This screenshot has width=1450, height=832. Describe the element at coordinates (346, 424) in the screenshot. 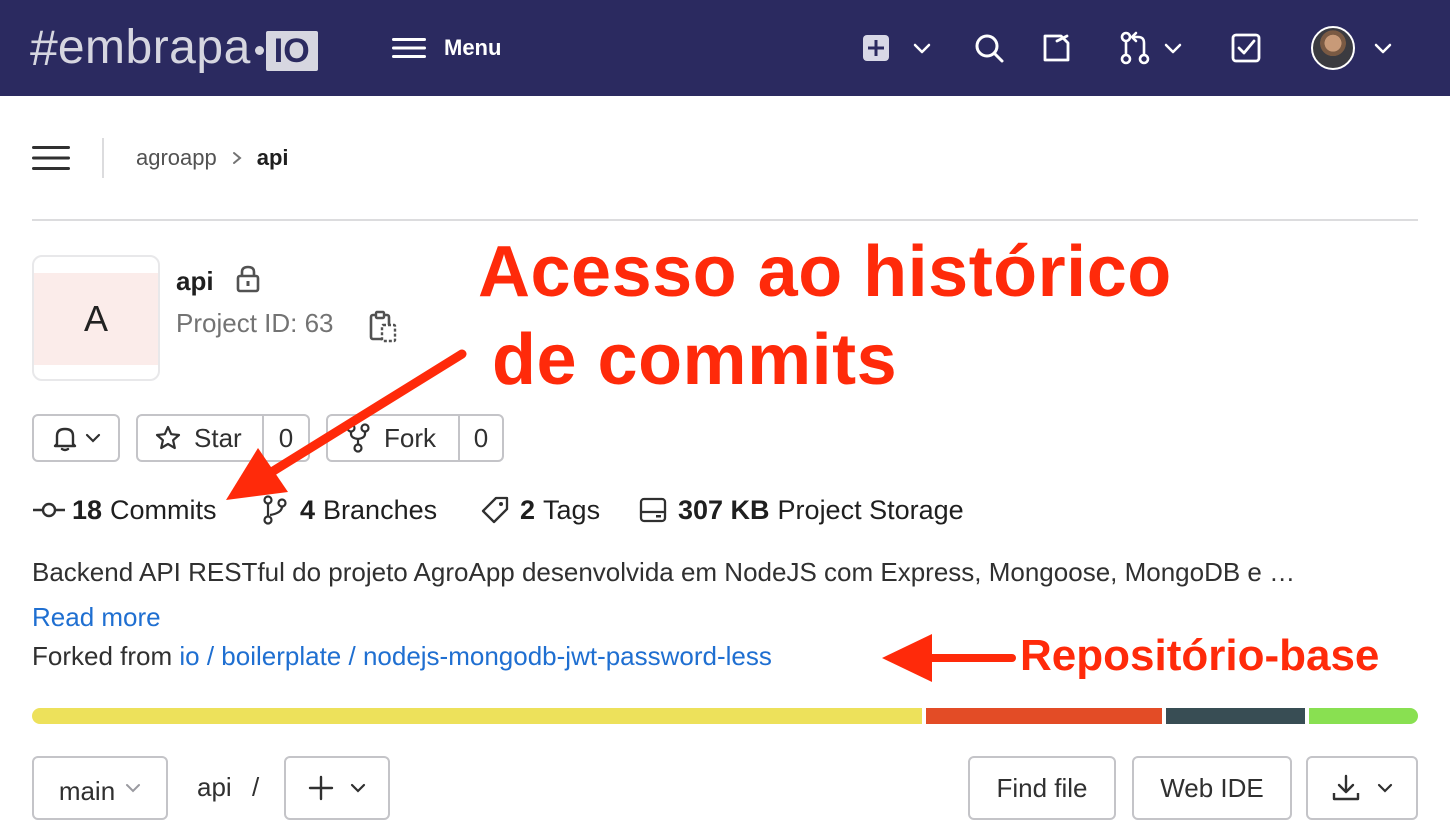

I see `arrow-to-commits-icon` at that location.